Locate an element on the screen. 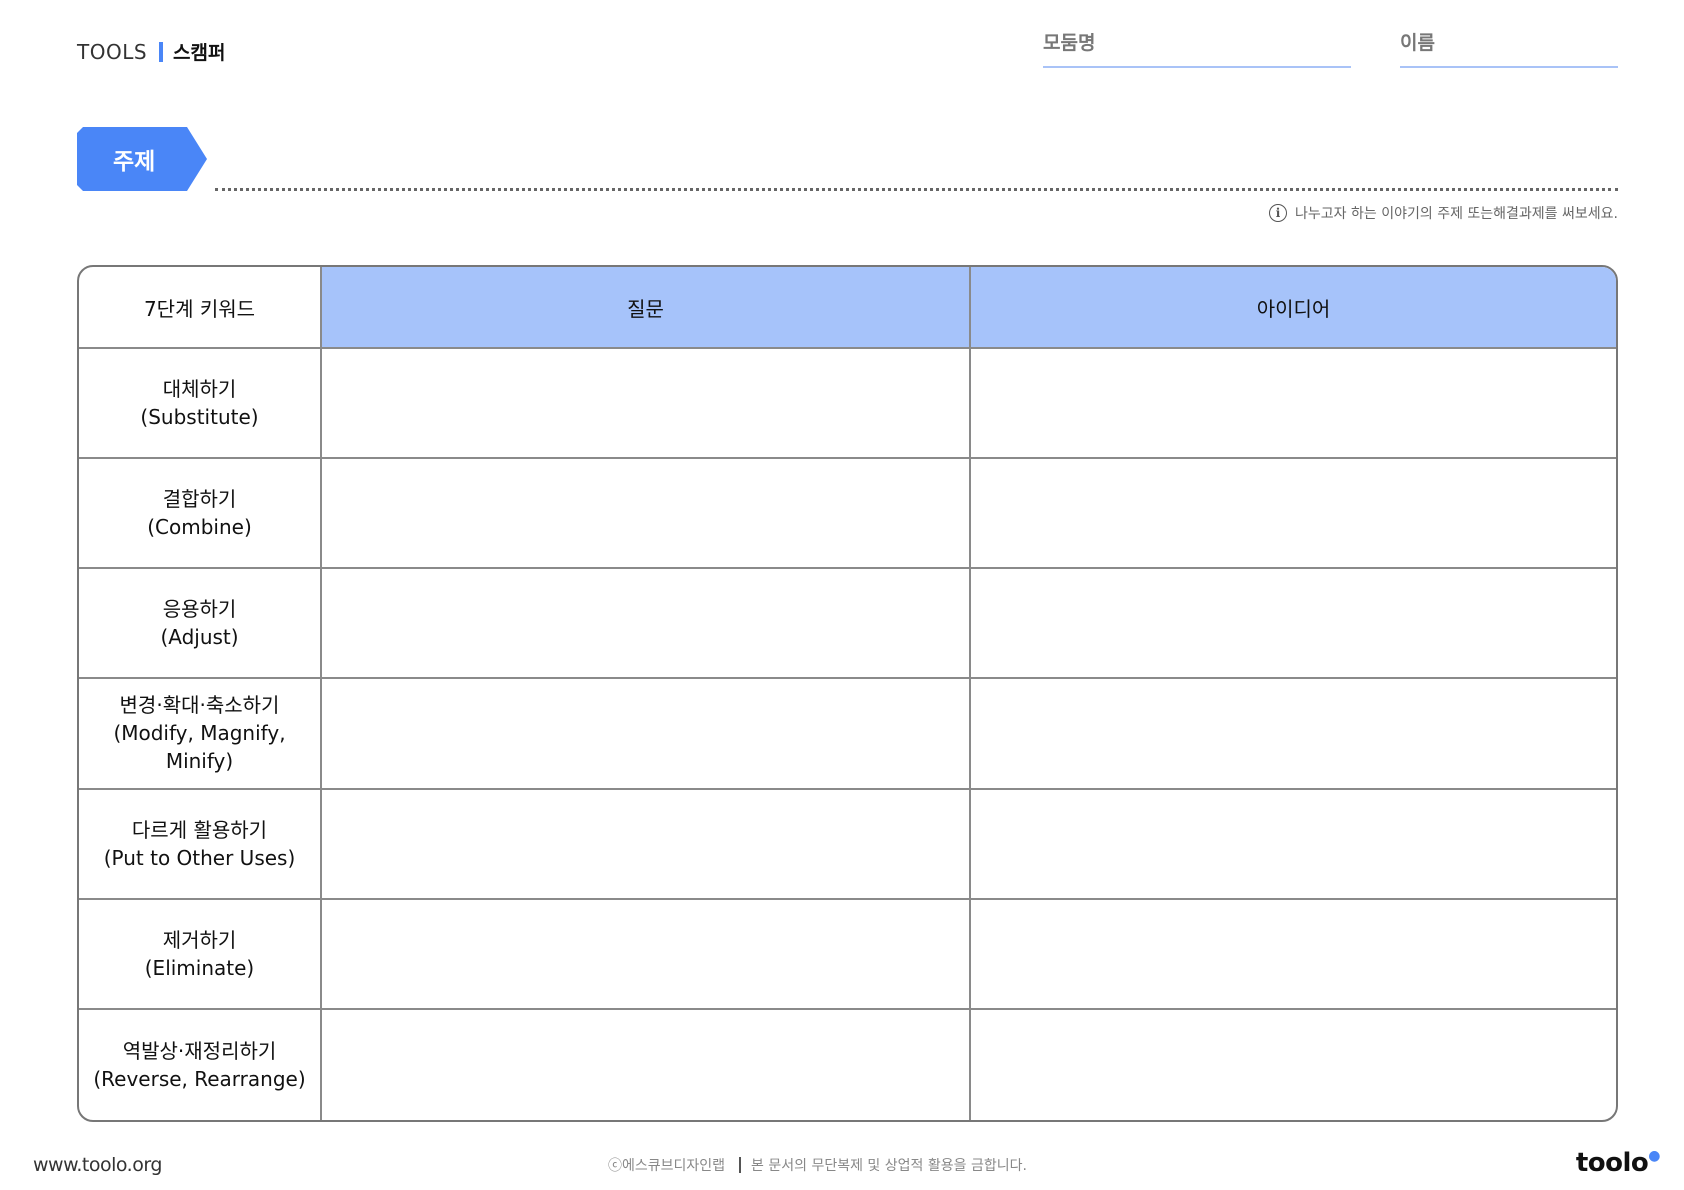  footer-copyright: ⓒ에스큐브디자인랩 본 문서의 무단복제 및 상업적 활용을 금합니다. is located at coordinates (817, 1165).